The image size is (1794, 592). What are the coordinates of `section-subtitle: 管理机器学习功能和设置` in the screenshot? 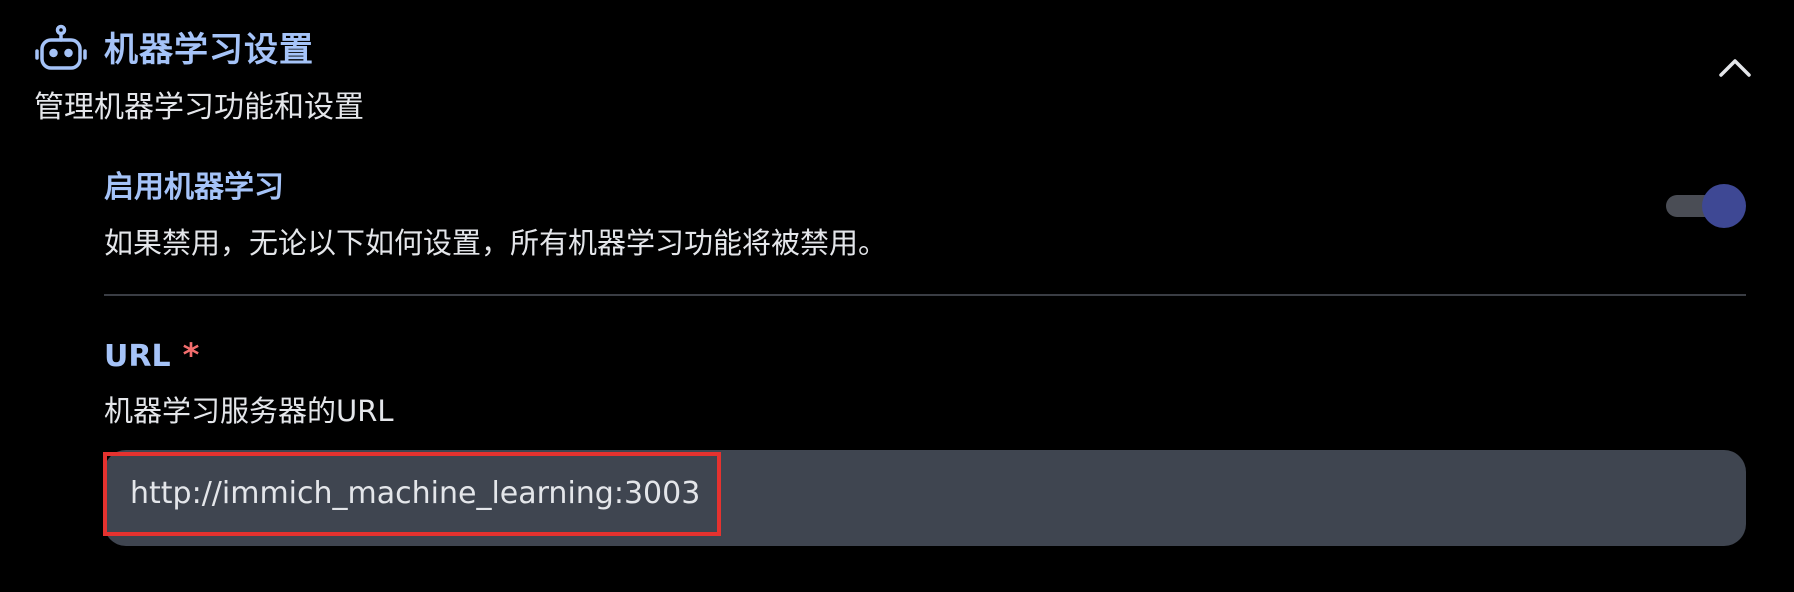 It's located at (199, 107).